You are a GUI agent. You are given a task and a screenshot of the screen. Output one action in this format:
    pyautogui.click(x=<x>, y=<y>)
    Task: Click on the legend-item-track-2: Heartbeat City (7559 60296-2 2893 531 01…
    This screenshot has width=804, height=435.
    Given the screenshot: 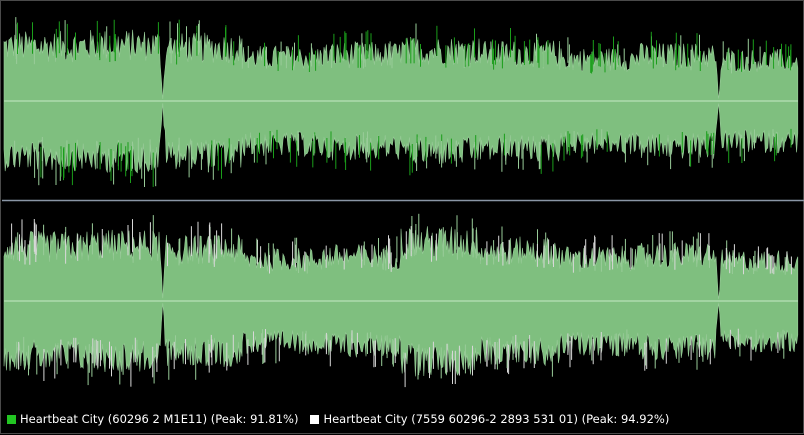 What is the action you would take?
    pyautogui.click(x=489, y=419)
    